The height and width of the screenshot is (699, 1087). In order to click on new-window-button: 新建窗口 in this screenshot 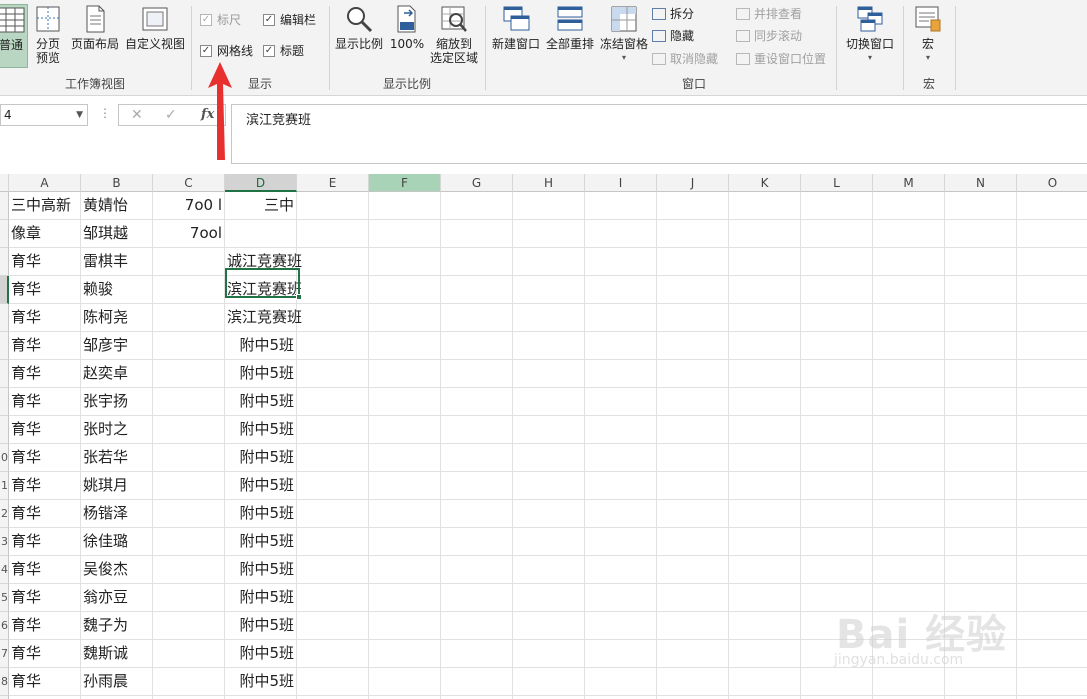, I will do `click(516, 27)`.